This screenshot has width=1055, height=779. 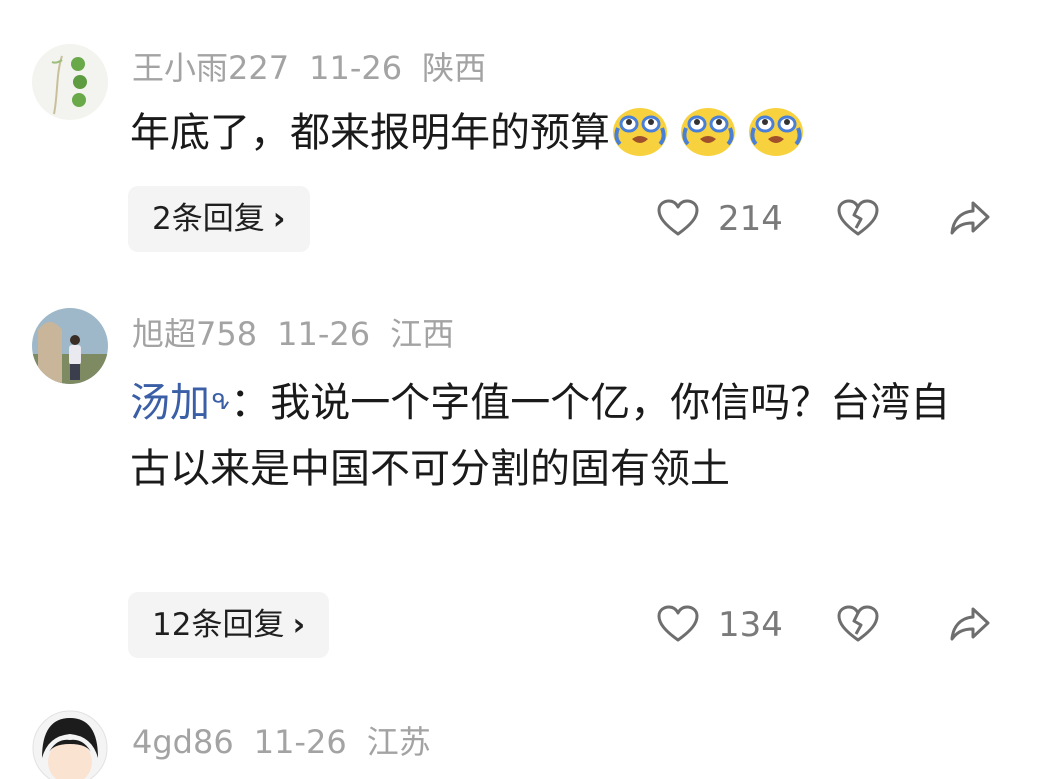 I want to click on username: 旭超758, so click(x=194, y=334).